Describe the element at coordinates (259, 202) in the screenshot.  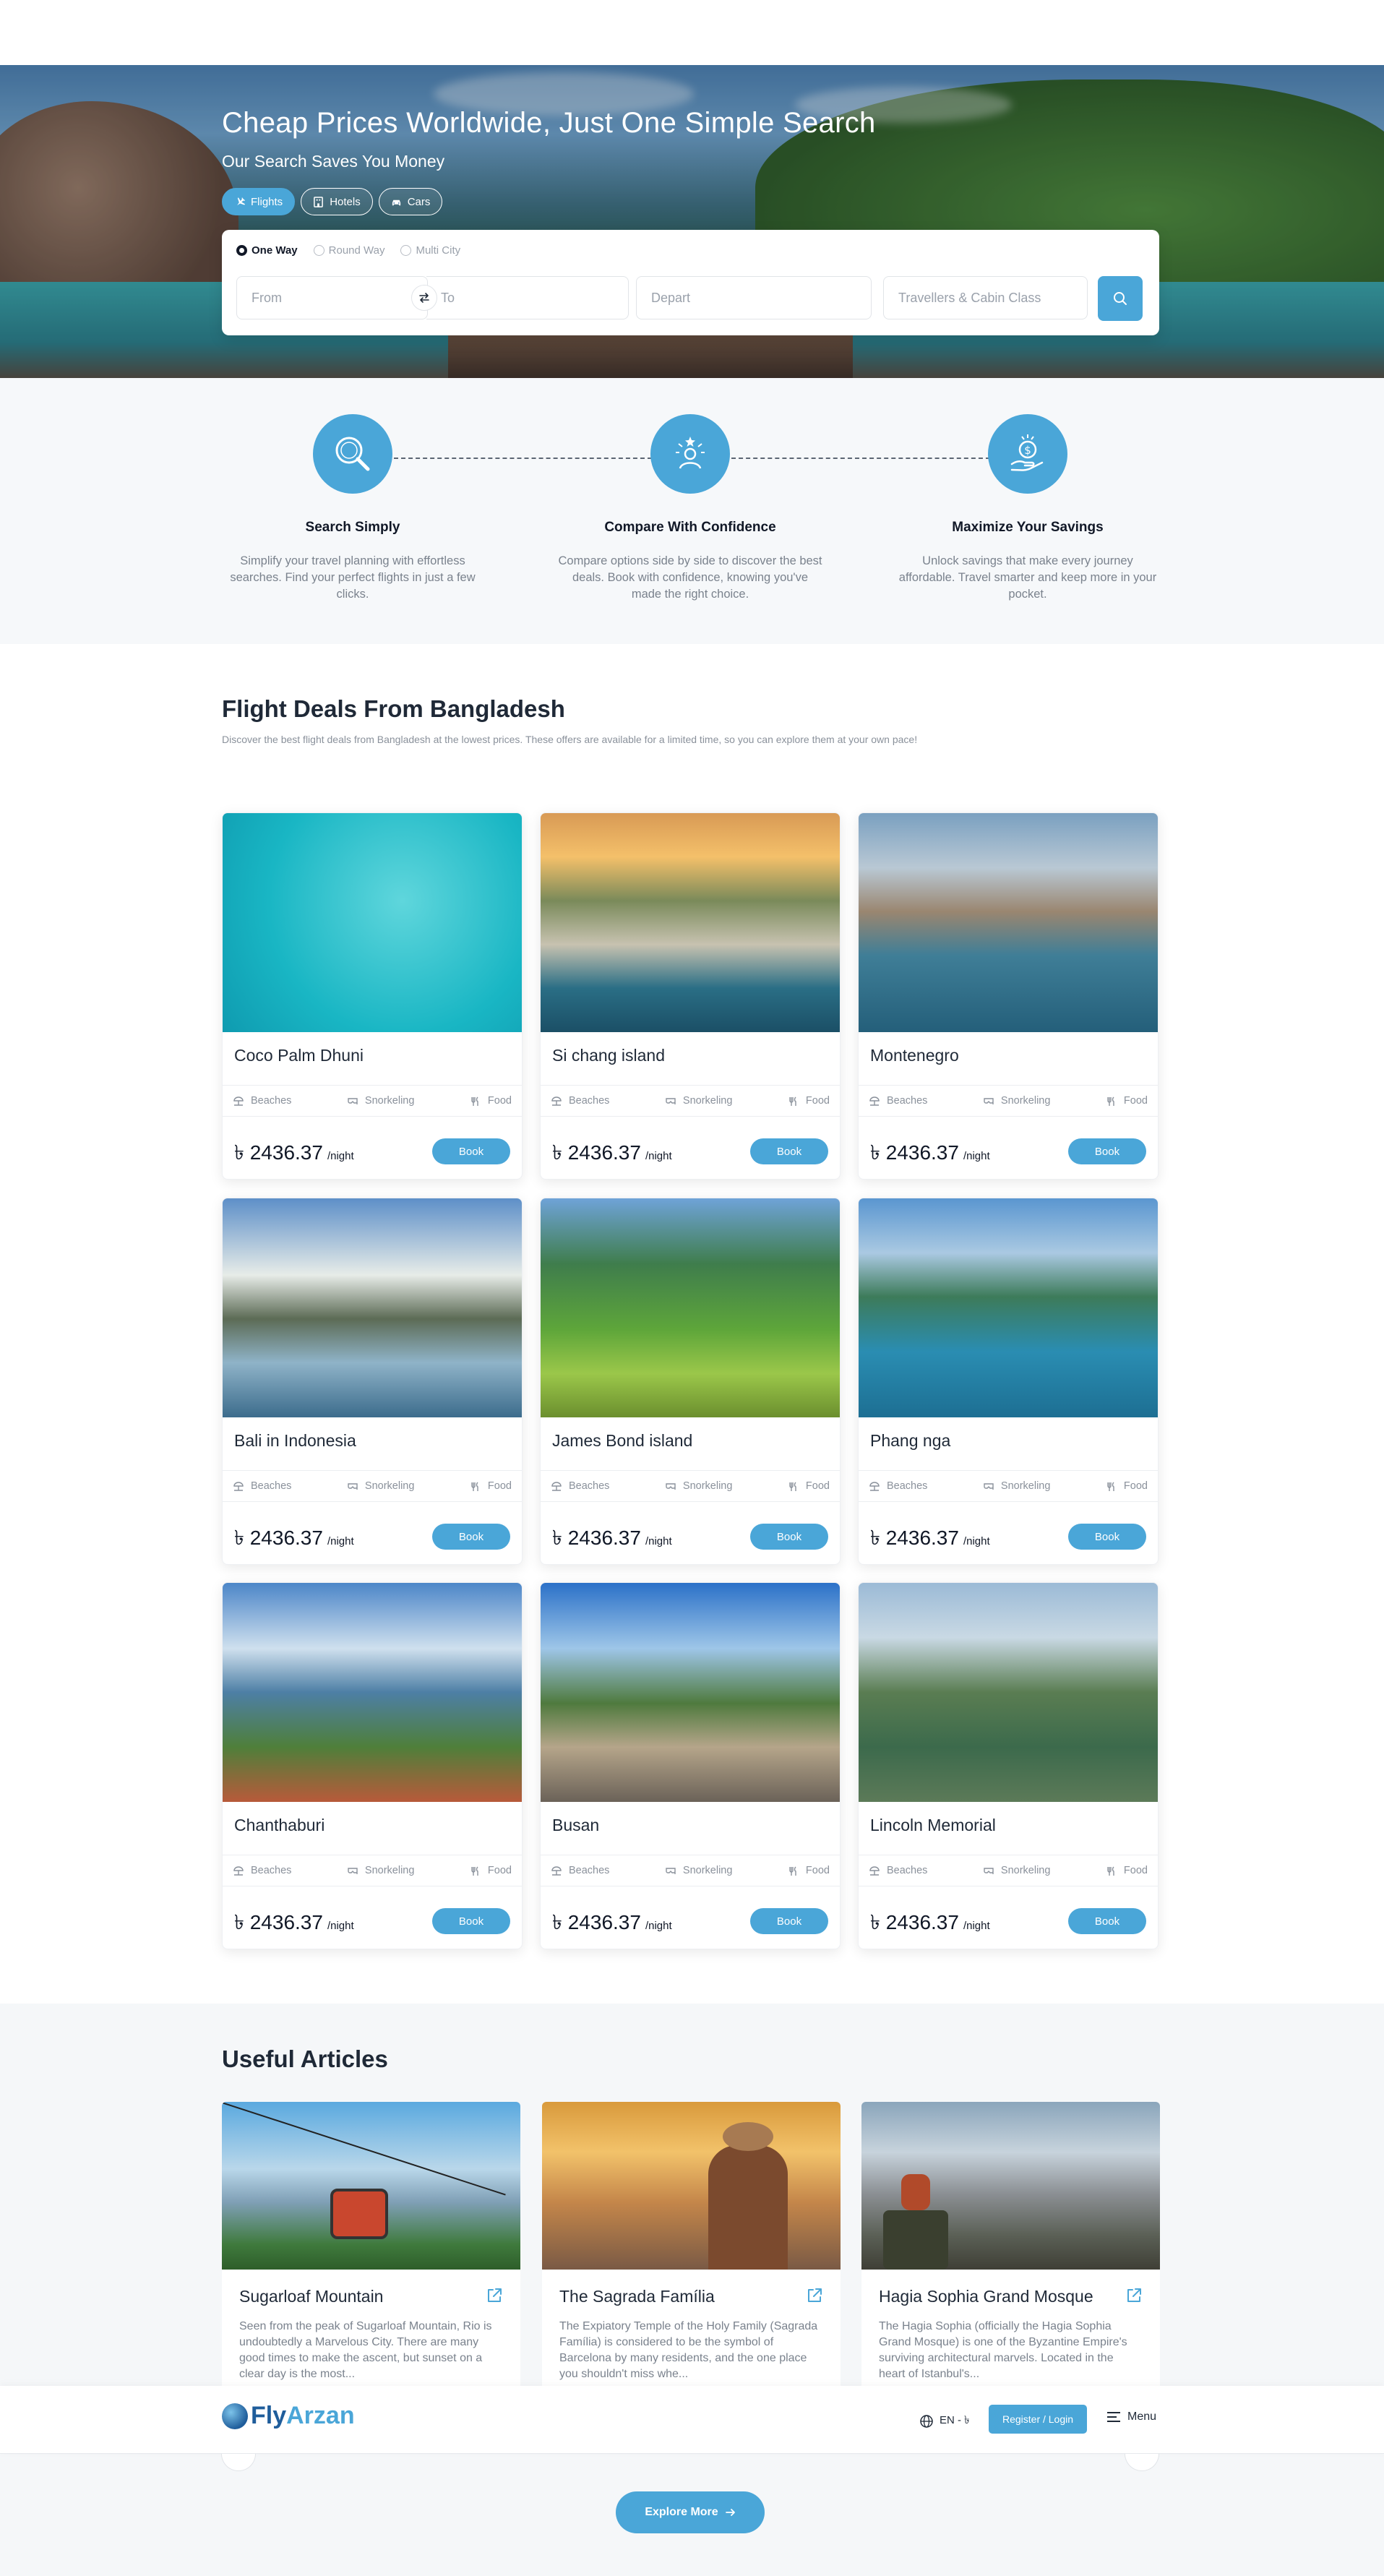
I see `tab-flights: Flights` at that location.